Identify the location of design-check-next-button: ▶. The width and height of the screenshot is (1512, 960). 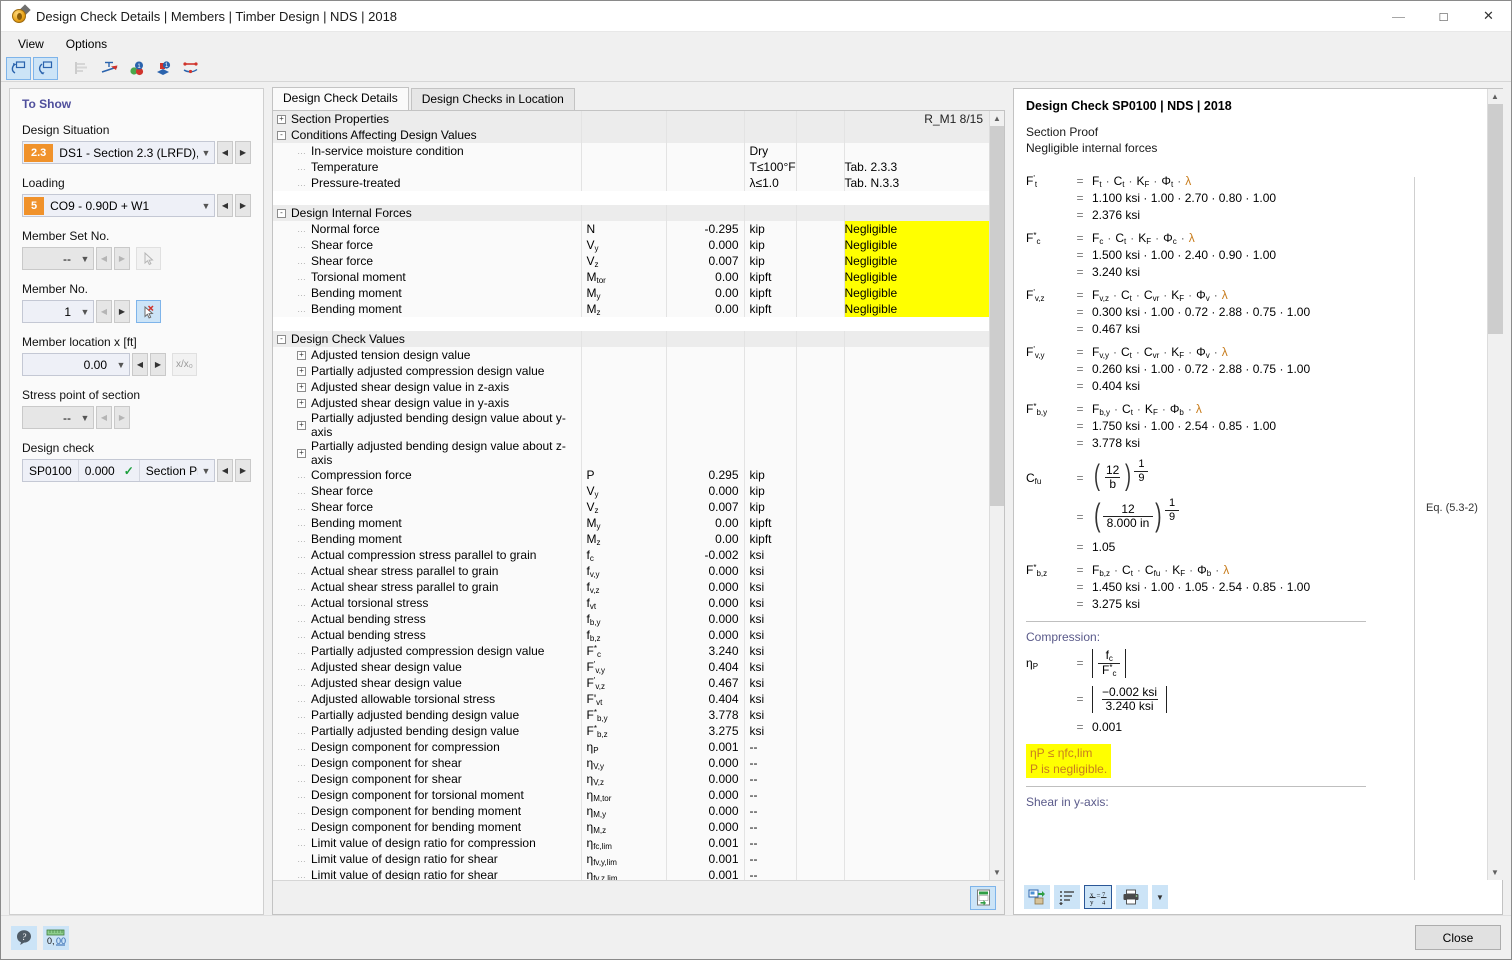
(243, 470).